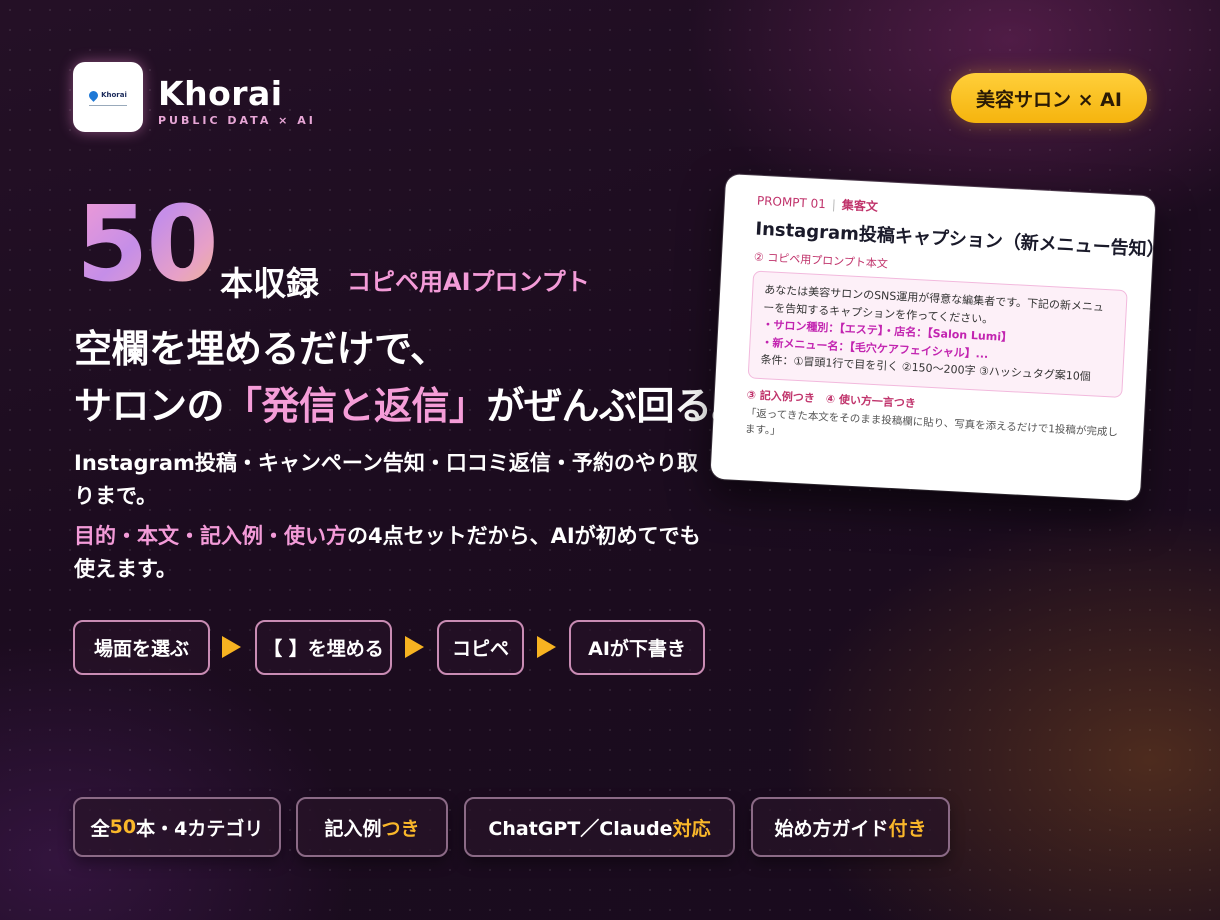  What do you see at coordinates (831, 828) in the screenshot?
I see `feature-text: 始め方ガイド` at bounding box center [831, 828].